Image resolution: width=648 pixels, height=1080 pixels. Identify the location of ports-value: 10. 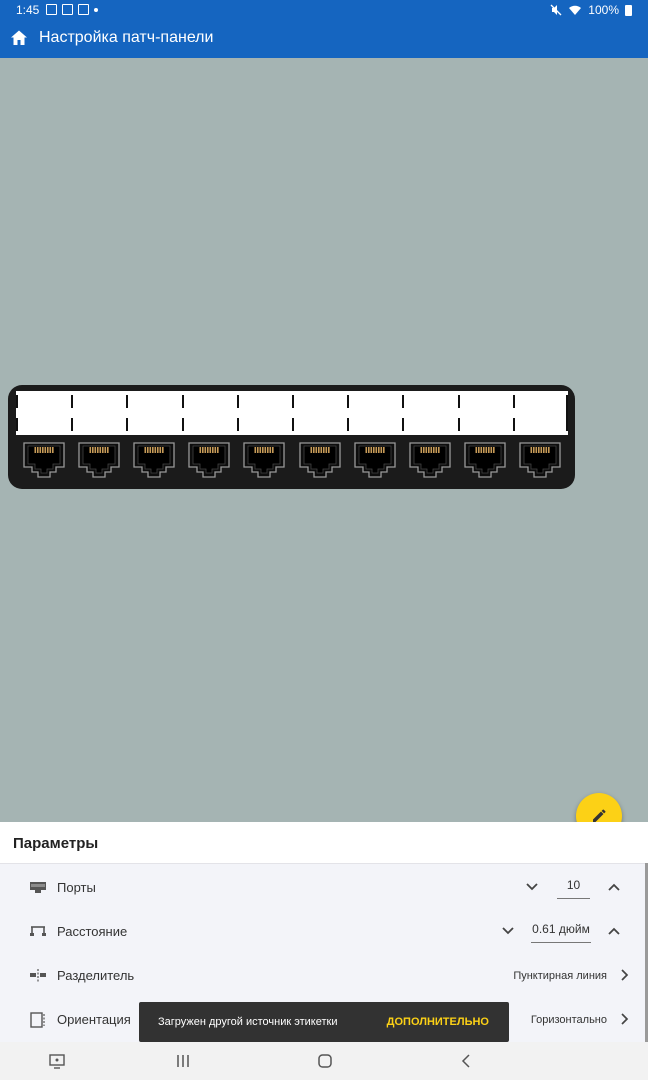
(573, 888).